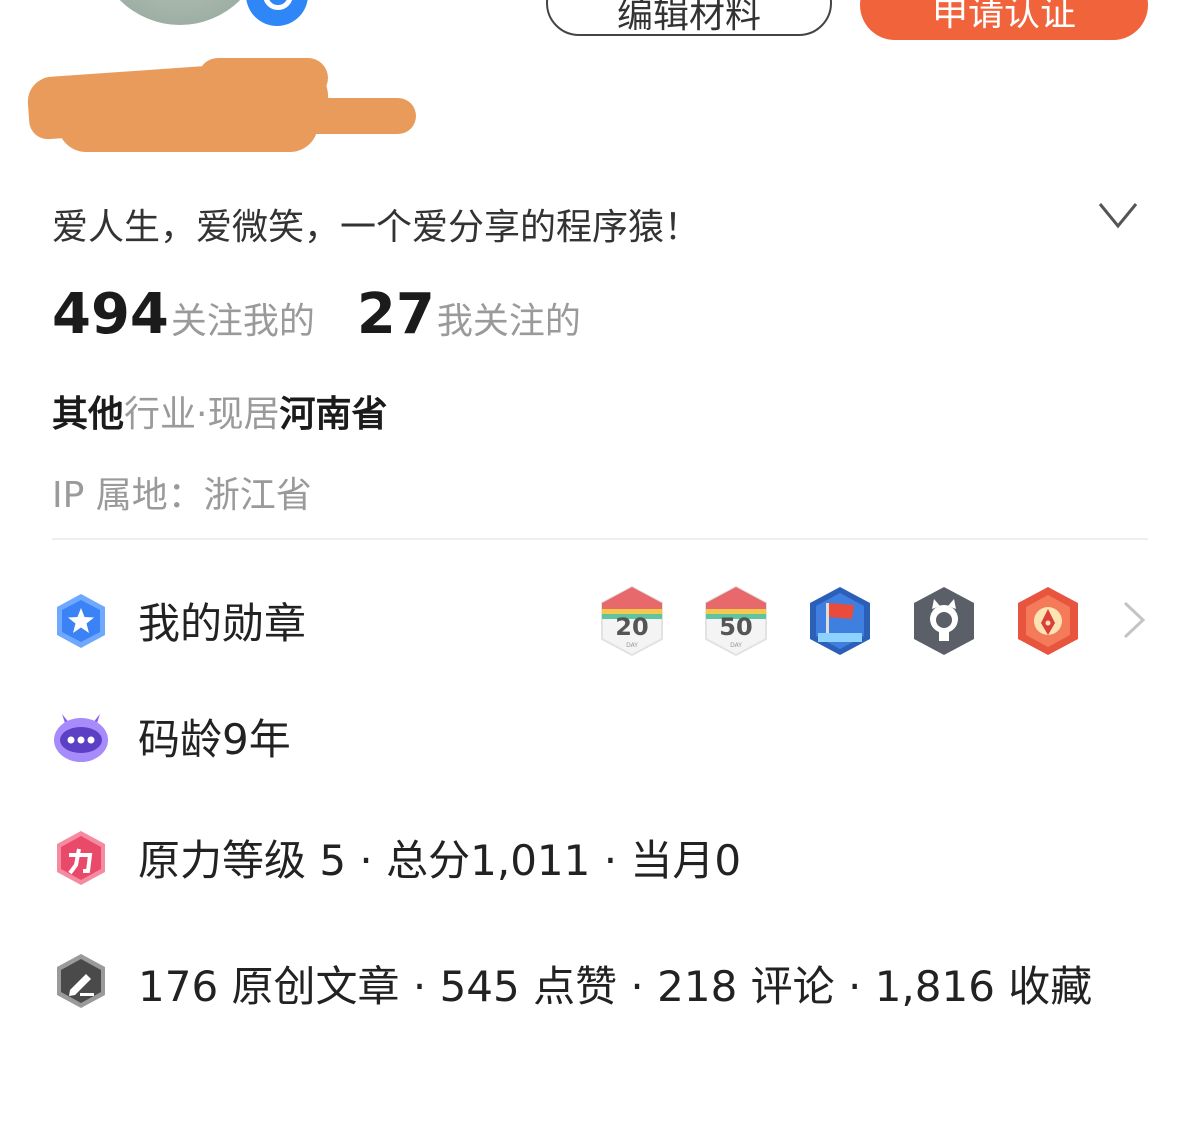  Describe the element at coordinates (376, 227) in the screenshot. I see `bio-text: 爱人生，爱微笑，一个爱分享的程序猿！` at that location.